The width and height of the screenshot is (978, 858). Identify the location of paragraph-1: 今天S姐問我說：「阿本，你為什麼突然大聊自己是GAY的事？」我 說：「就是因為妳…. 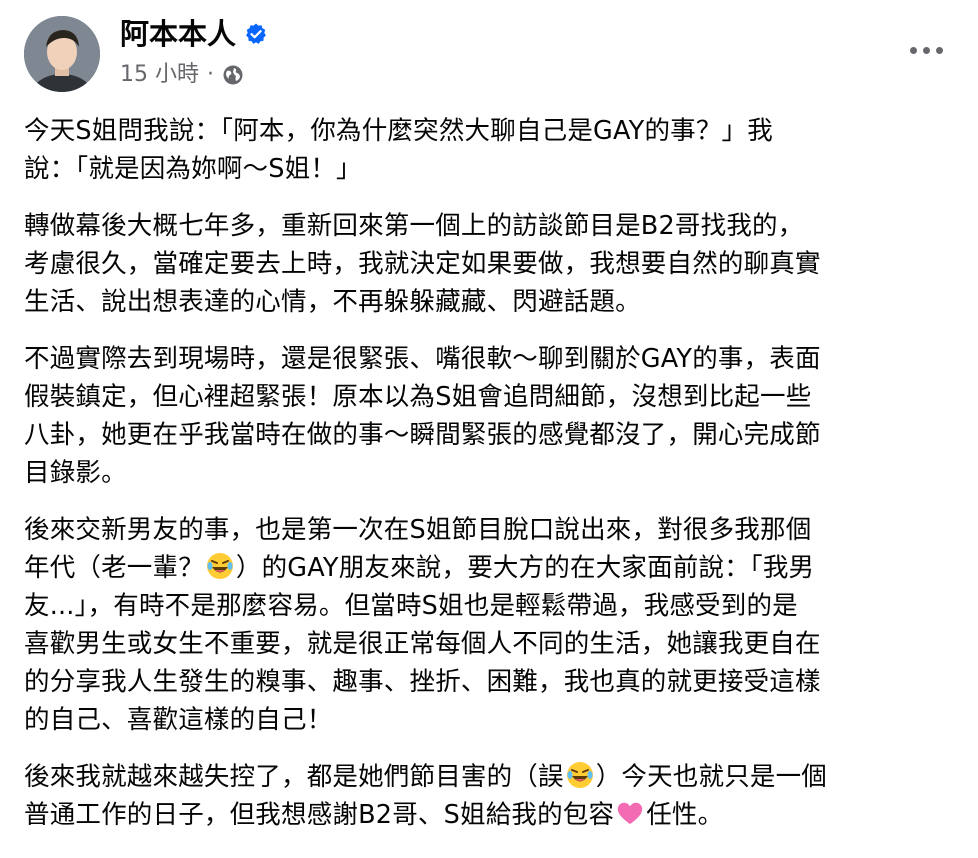
(492, 150).